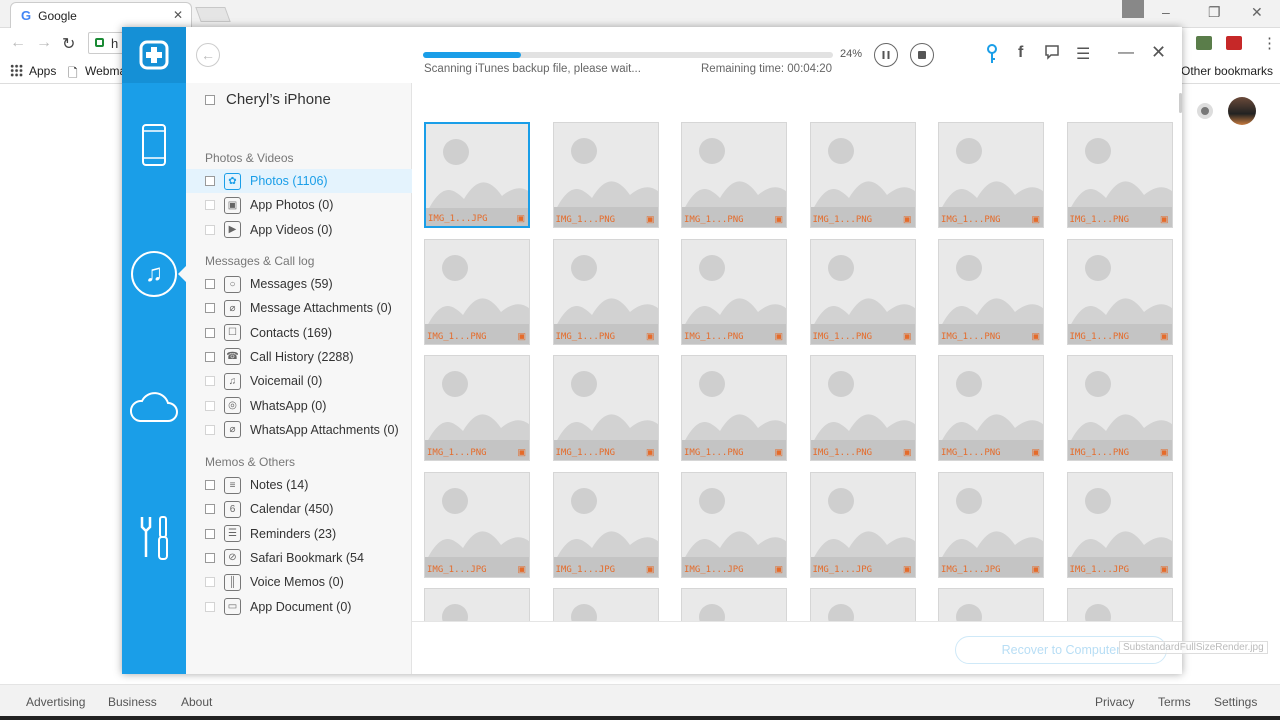 This screenshot has width=1280, height=720. What do you see at coordinates (992, 56) in the screenshot?
I see `key-icon` at bounding box center [992, 56].